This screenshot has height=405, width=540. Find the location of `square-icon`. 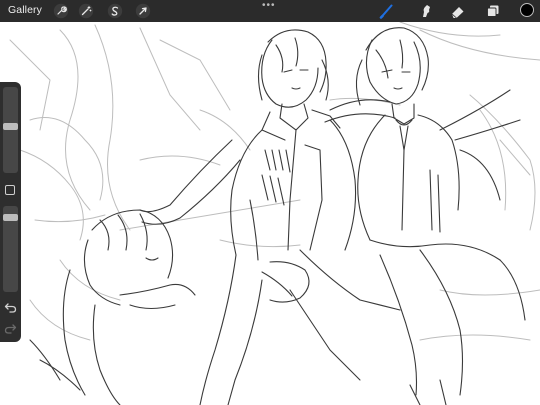

square-icon is located at coordinates (10, 190).